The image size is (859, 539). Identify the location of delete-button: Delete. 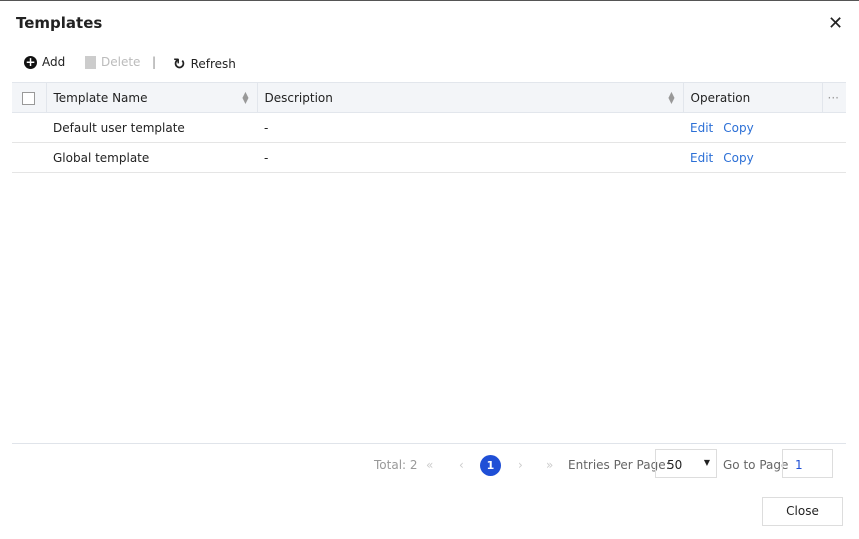
(112, 62).